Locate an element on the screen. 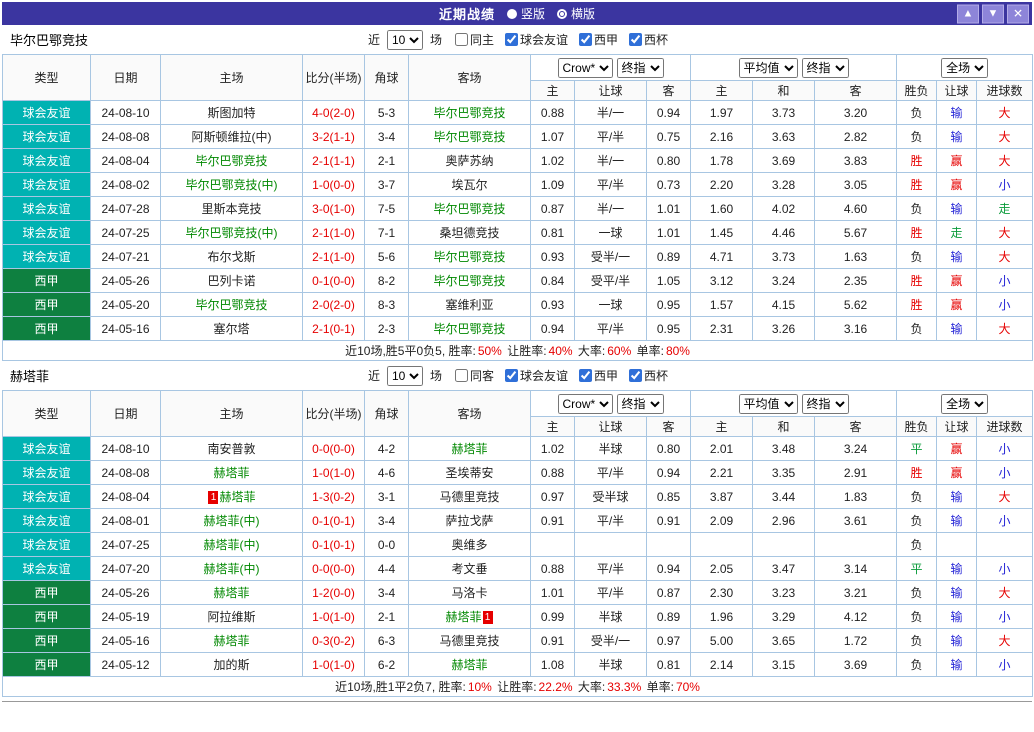 This screenshot has width=1034, height=732. avg-home-cell: 1.97 is located at coordinates (722, 112).